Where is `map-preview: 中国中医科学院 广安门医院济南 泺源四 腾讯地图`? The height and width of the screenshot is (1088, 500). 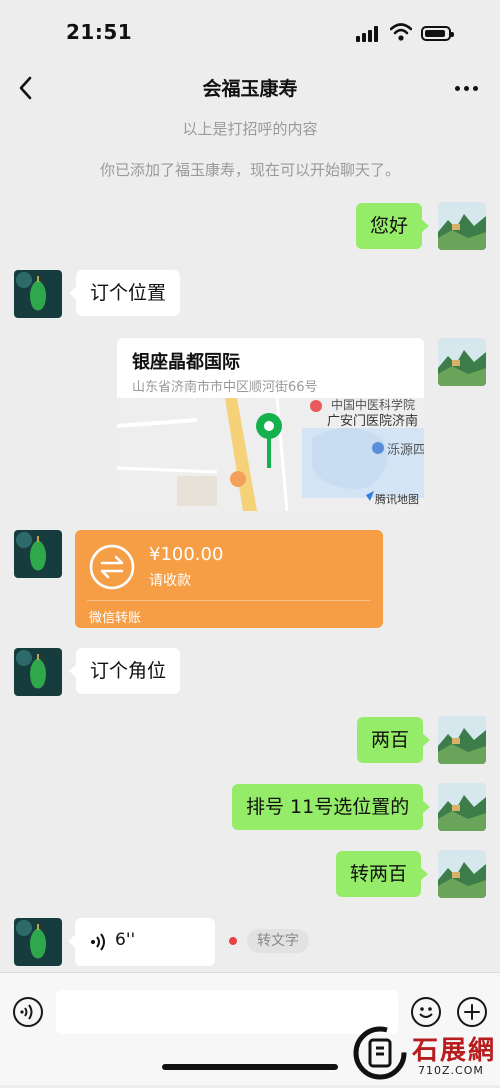 map-preview: 中国中医科学院 广安门医院济南 泺源四 腾讯地图 is located at coordinates (270, 454).